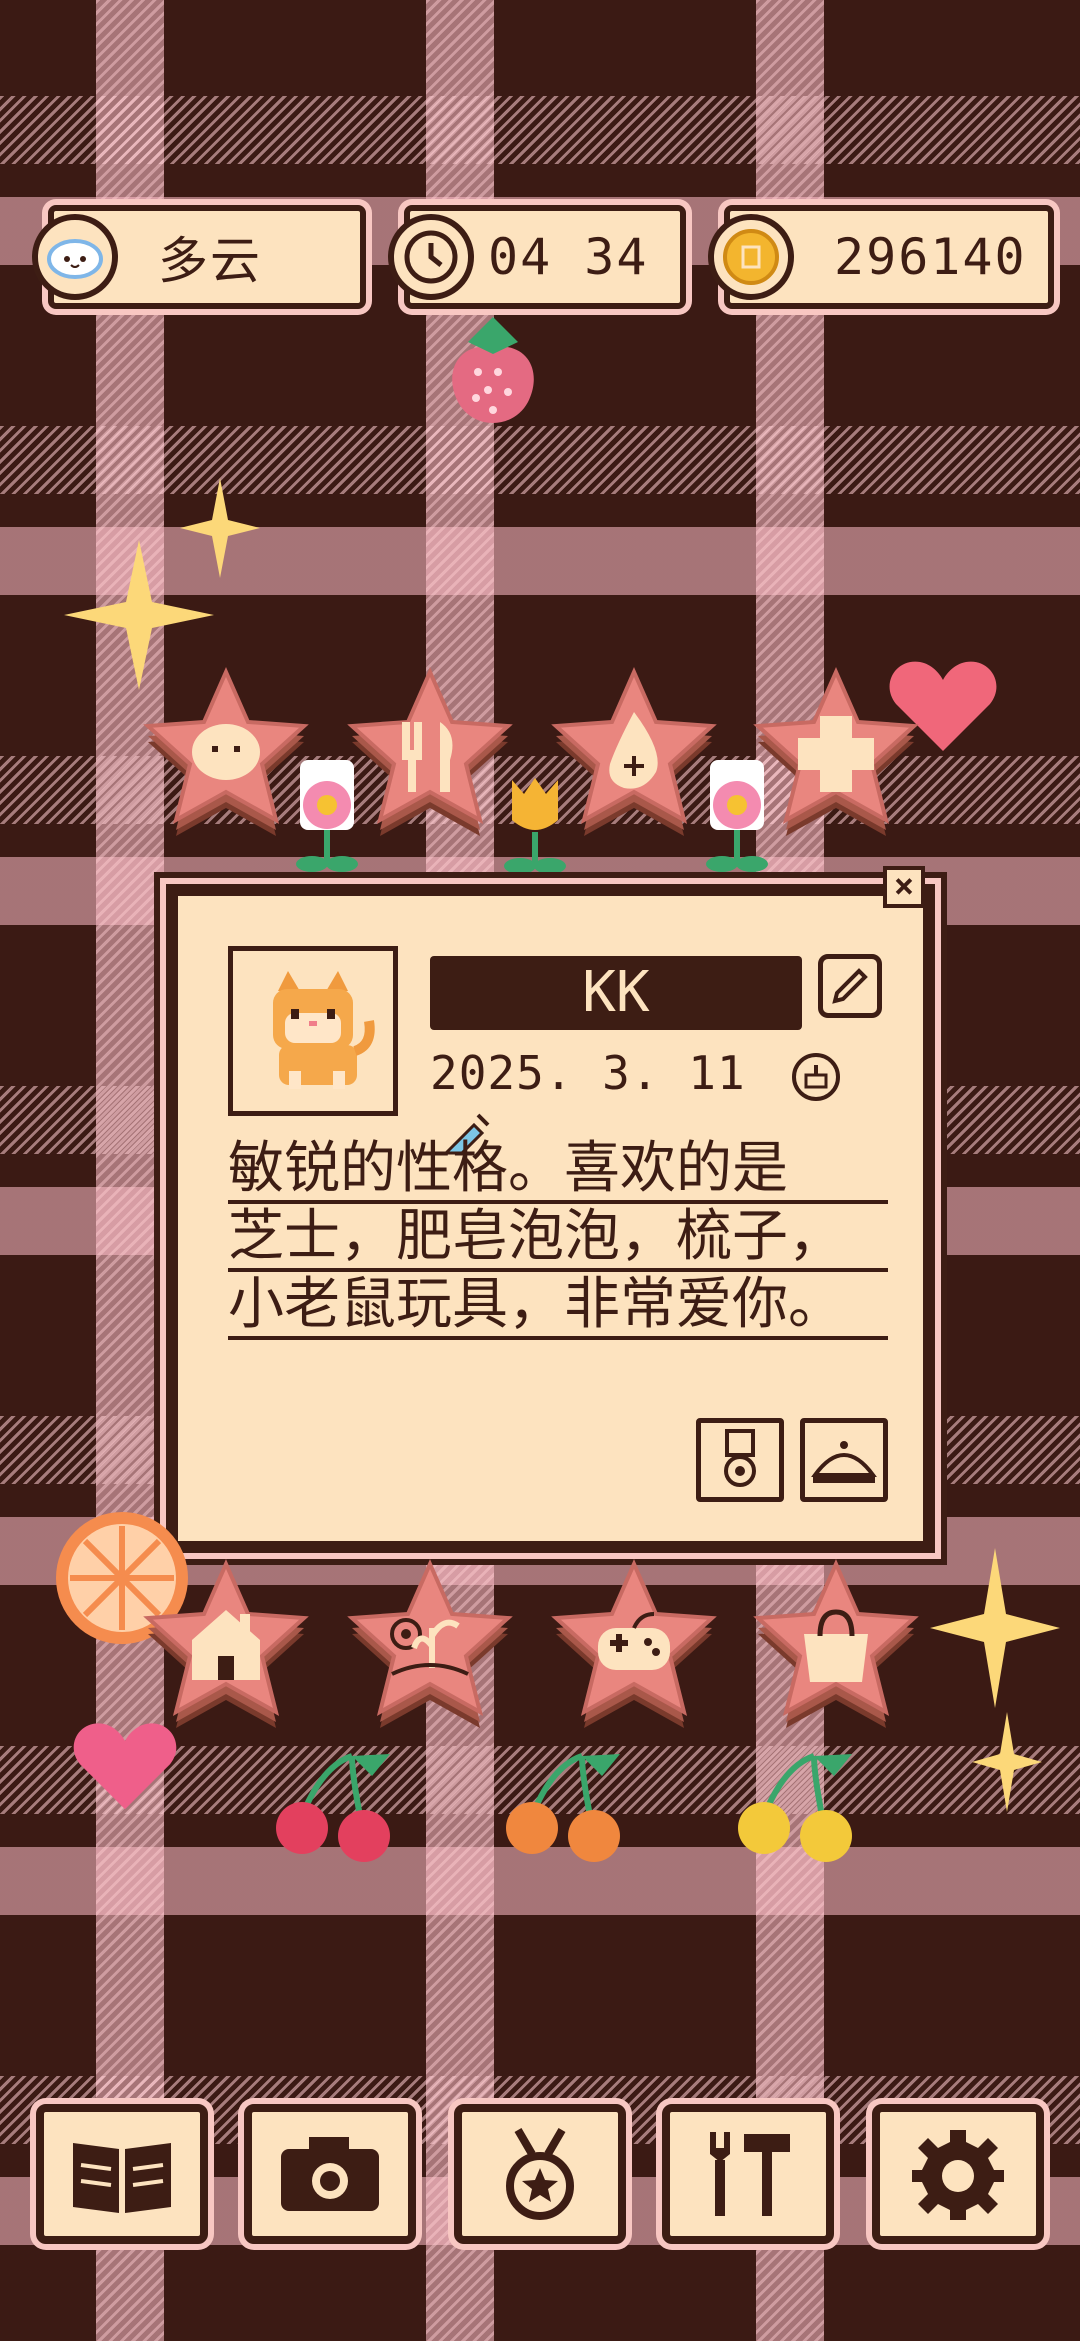 Image resolution: width=1080 pixels, height=2341 pixels. I want to click on plant-icon, so click(429, 1647).